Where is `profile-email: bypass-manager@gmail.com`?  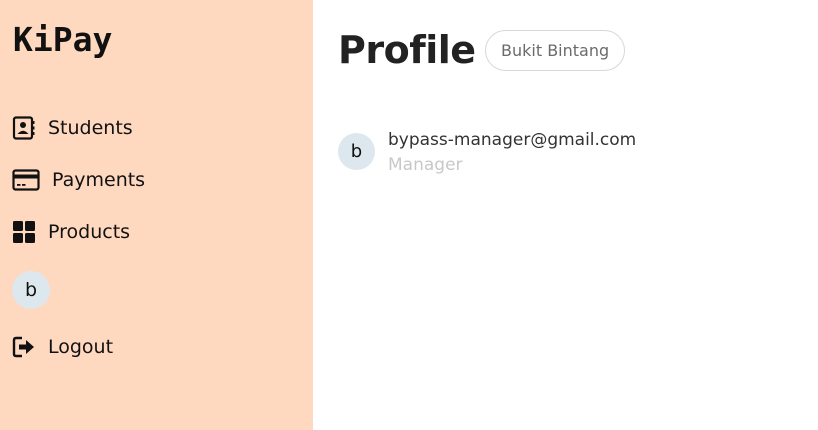
profile-email: bypass-manager@gmail.com is located at coordinates (512, 140).